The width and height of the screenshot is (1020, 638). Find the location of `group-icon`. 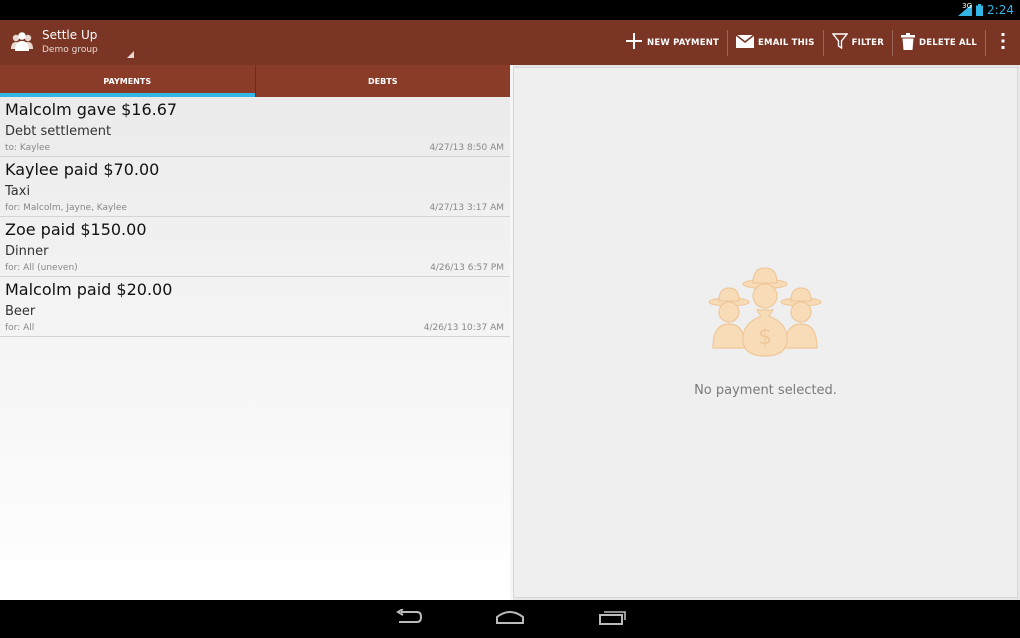

group-icon is located at coordinates (22, 42).